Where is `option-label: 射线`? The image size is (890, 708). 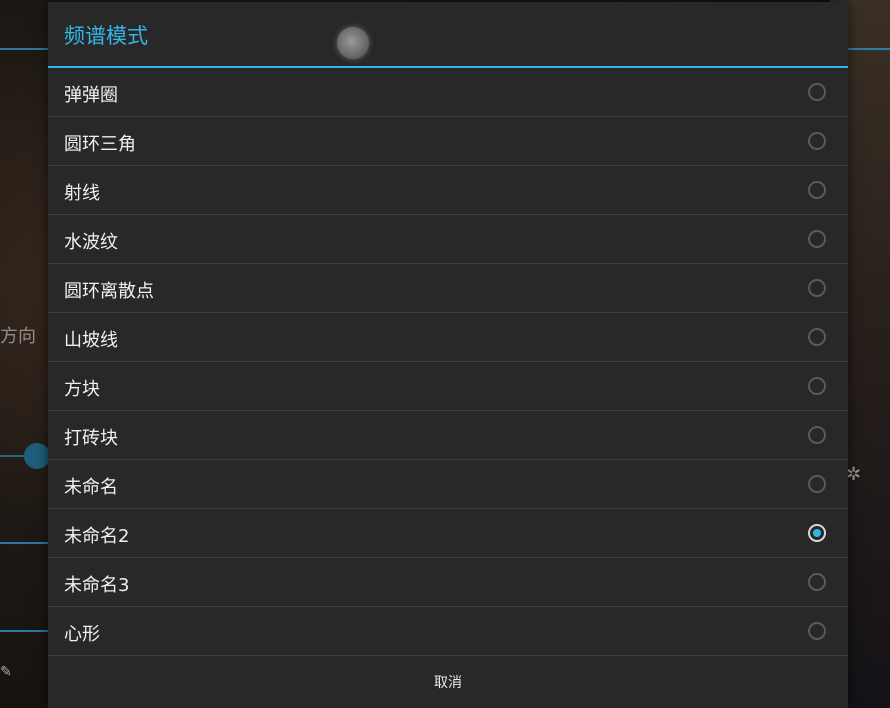 option-label: 射线 is located at coordinates (82, 193).